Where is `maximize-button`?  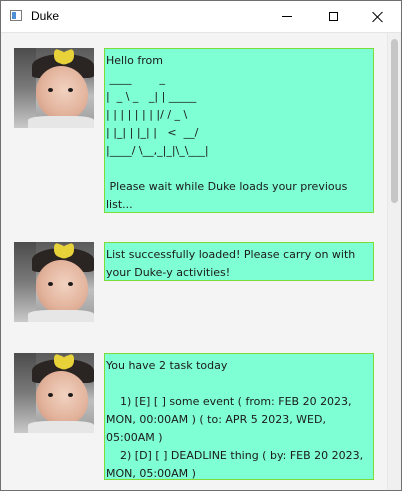 maximize-button is located at coordinates (333, 16).